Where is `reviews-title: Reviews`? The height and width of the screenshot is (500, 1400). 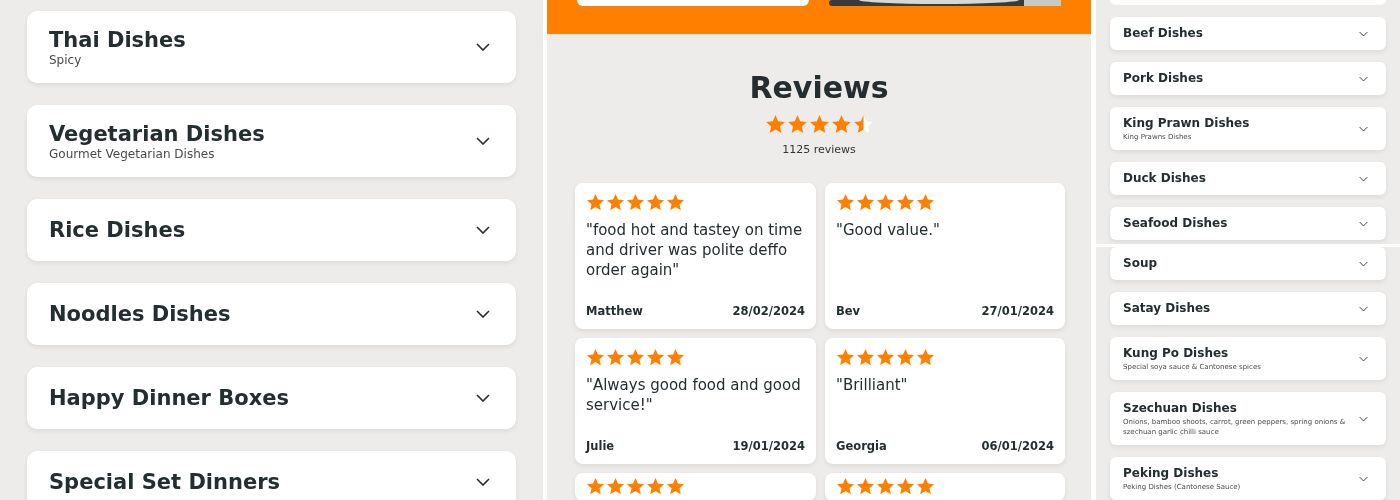 reviews-title: Reviews is located at coordinates (819, 88).